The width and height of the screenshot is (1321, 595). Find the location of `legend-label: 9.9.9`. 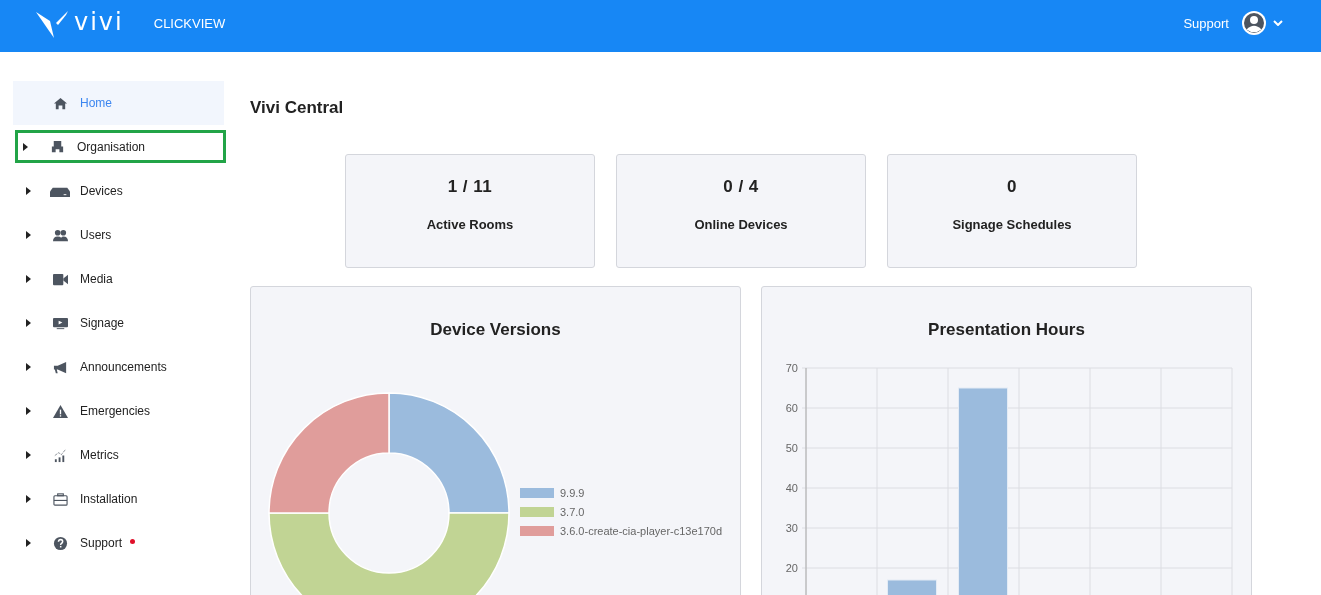

legend-label: 9.9.9 is located at coordinates (572, 493).